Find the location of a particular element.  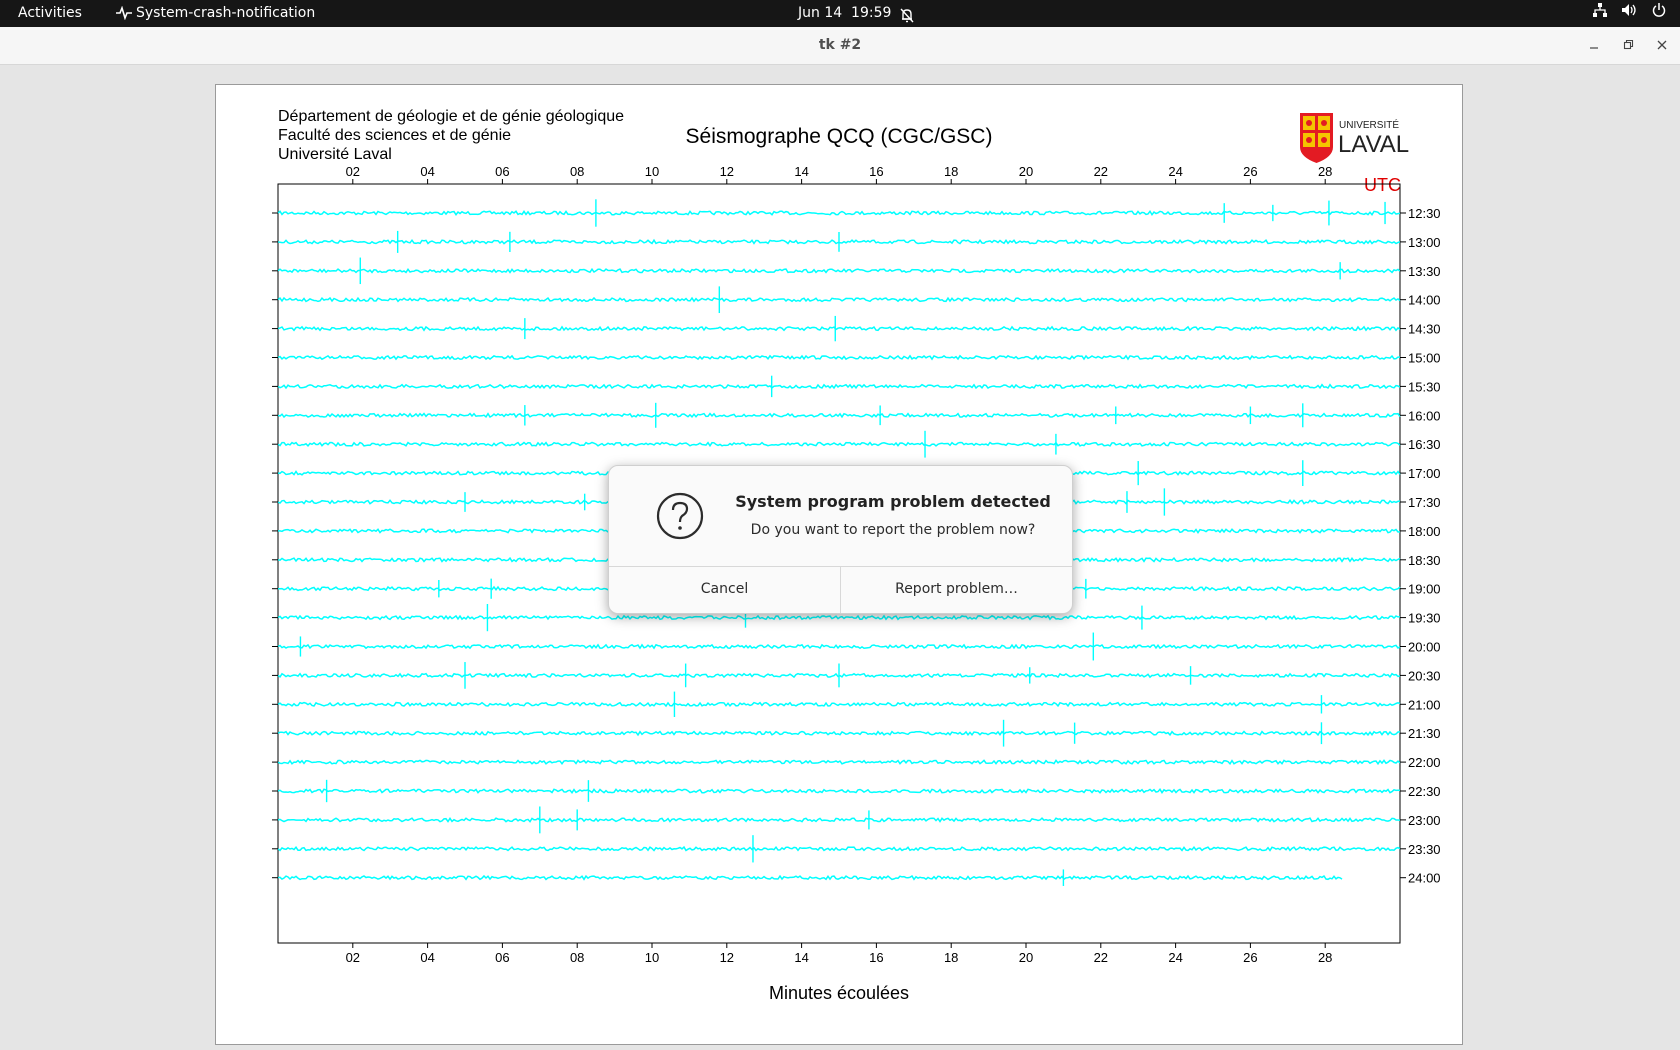

y-tick-label: 21:00 is located at coordinates (1424, 704).